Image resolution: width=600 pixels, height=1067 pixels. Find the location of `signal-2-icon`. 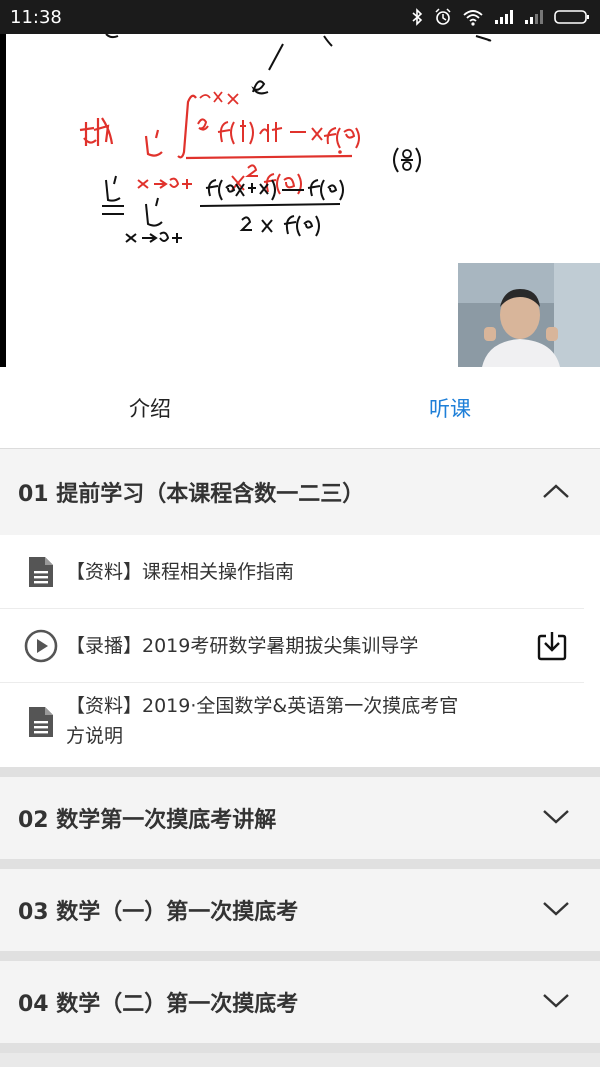

signal-2-icon is located at coordinates (534, 17).